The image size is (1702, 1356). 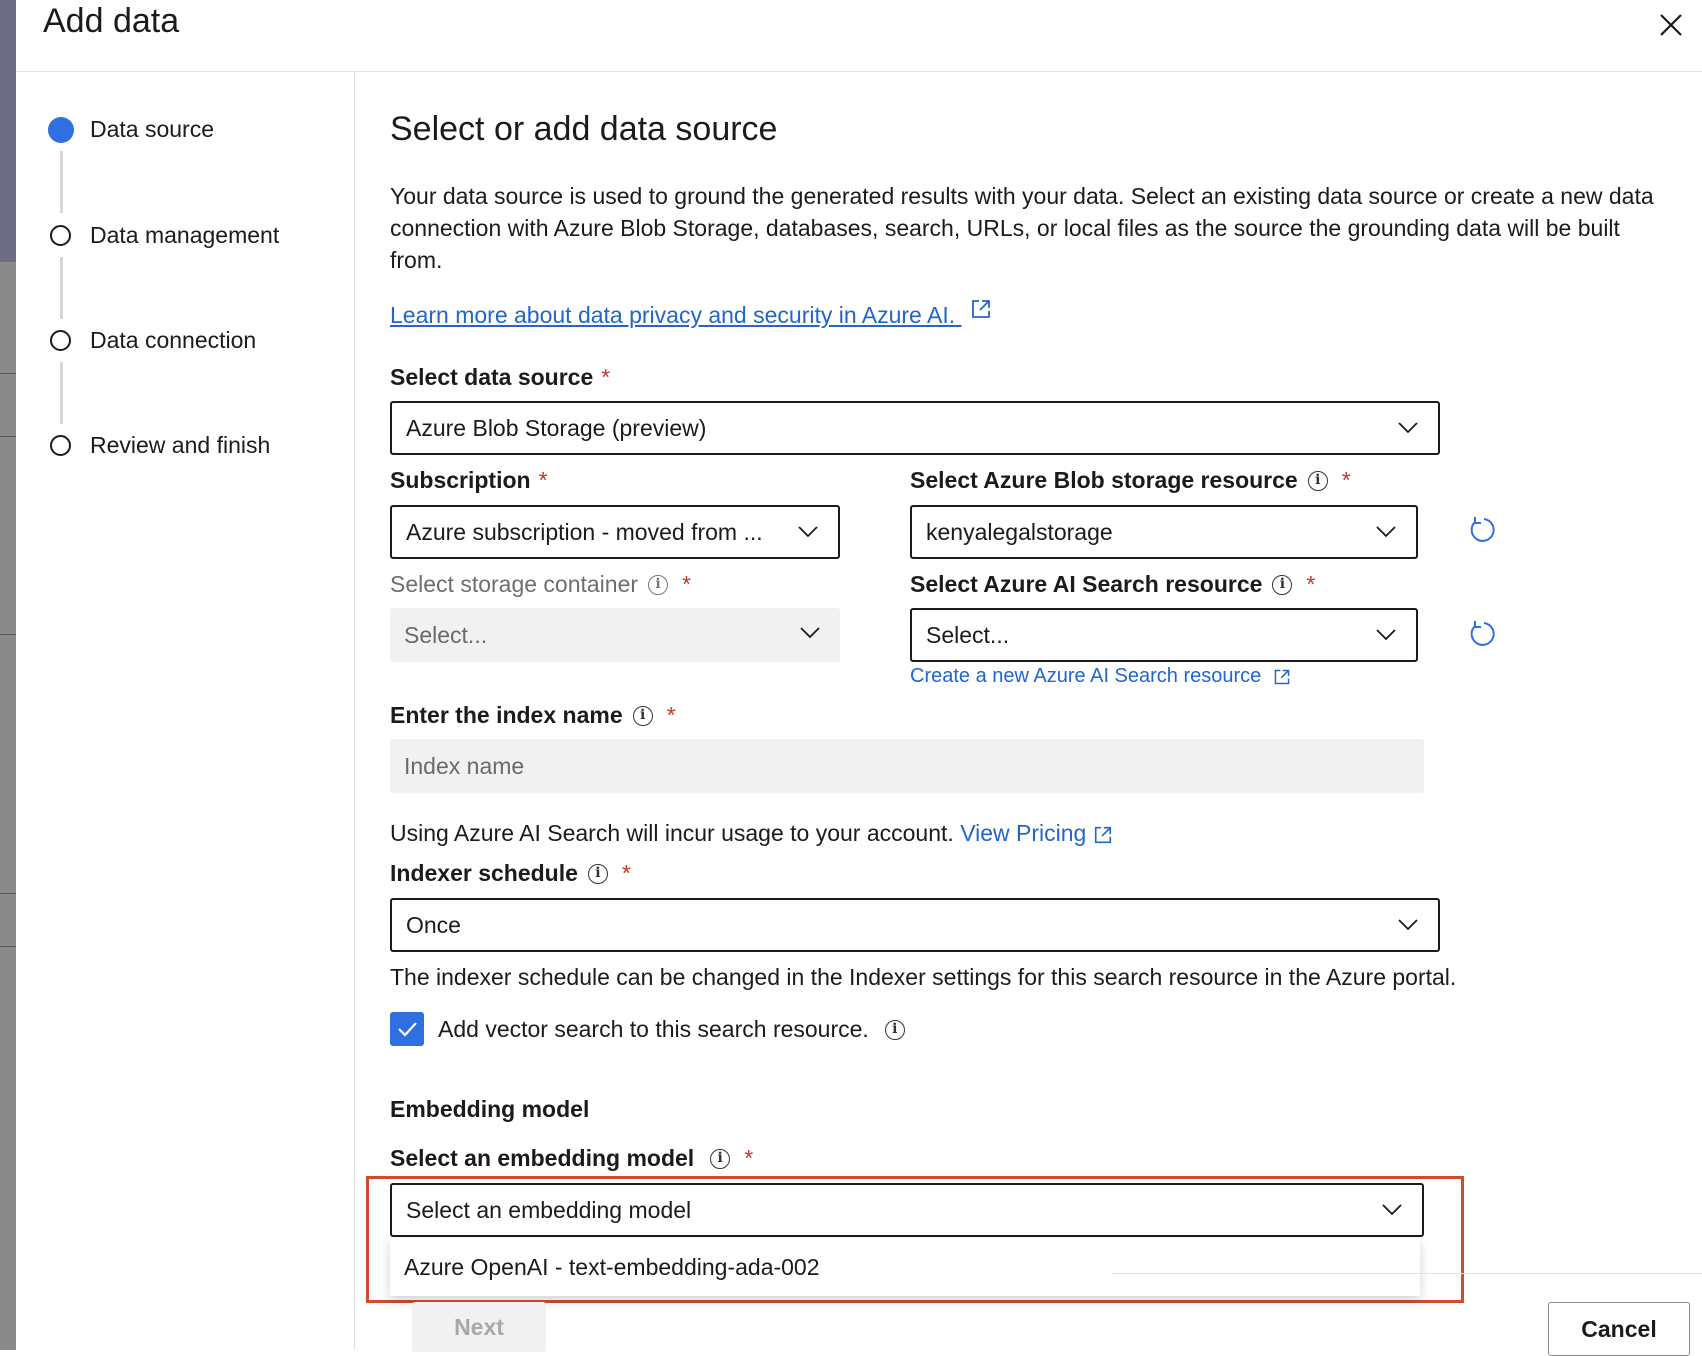 I want to click on embedding-model-label: Select an embedding model i *, so click(x=571, y=1158).